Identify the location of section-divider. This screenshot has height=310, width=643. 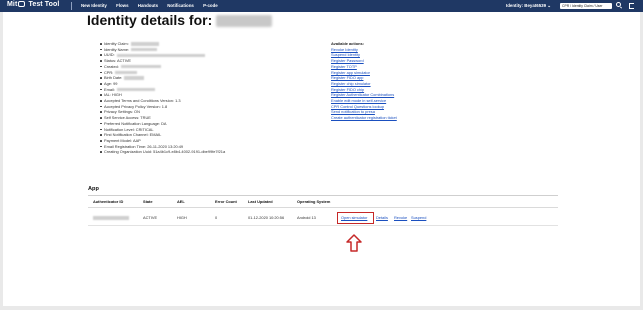
(323, 195).